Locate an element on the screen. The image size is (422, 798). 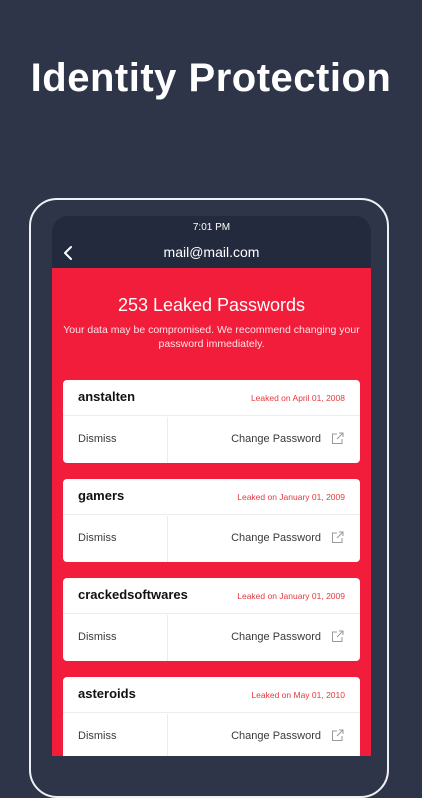
leak-site-name: anstalten is located at coordinates (107, 396).